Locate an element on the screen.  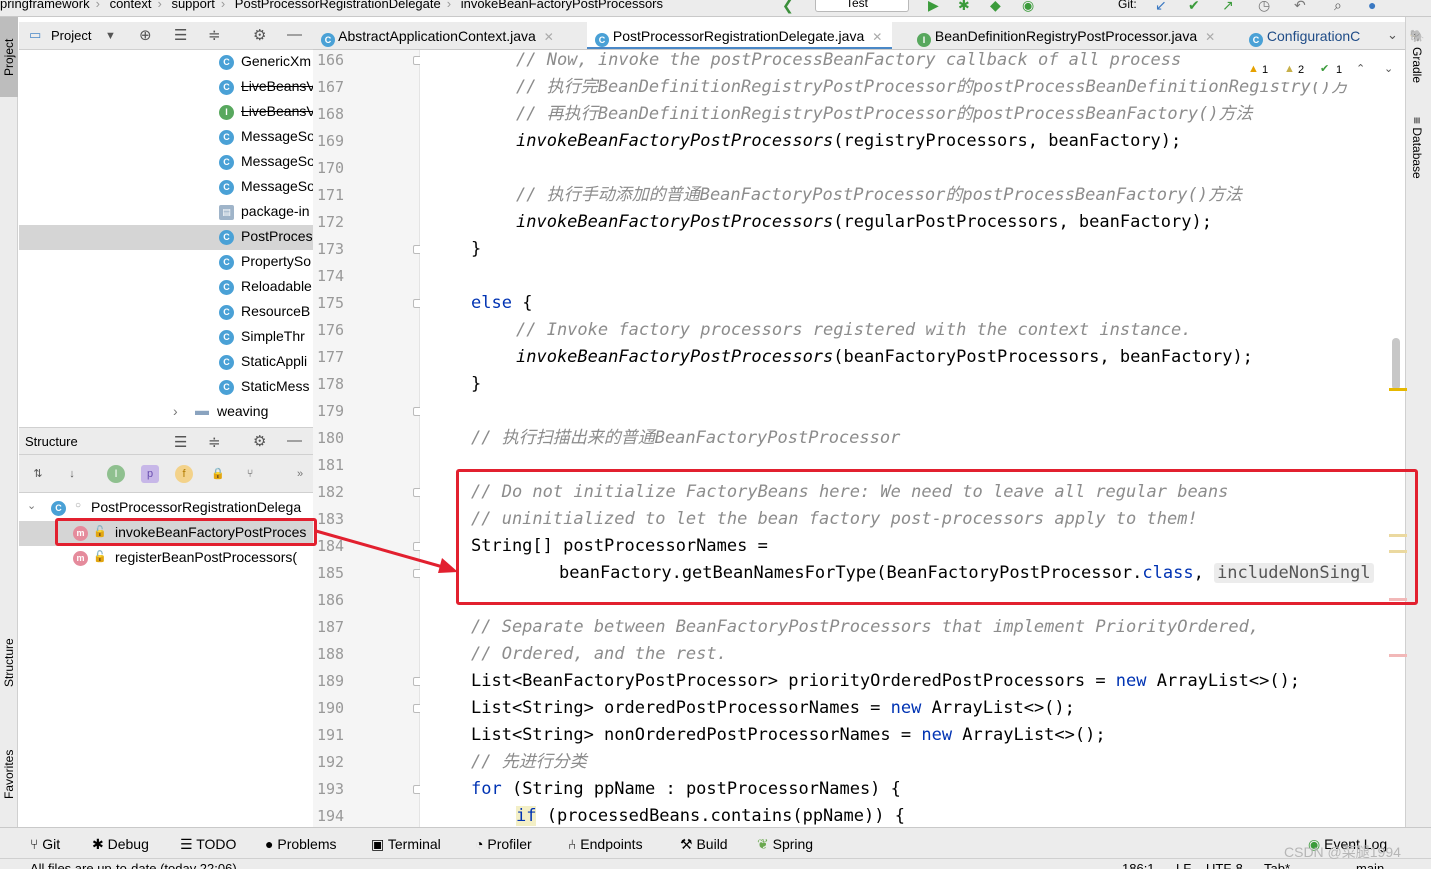
profile-icon: ◉ is located at coordinates (1028, 7).